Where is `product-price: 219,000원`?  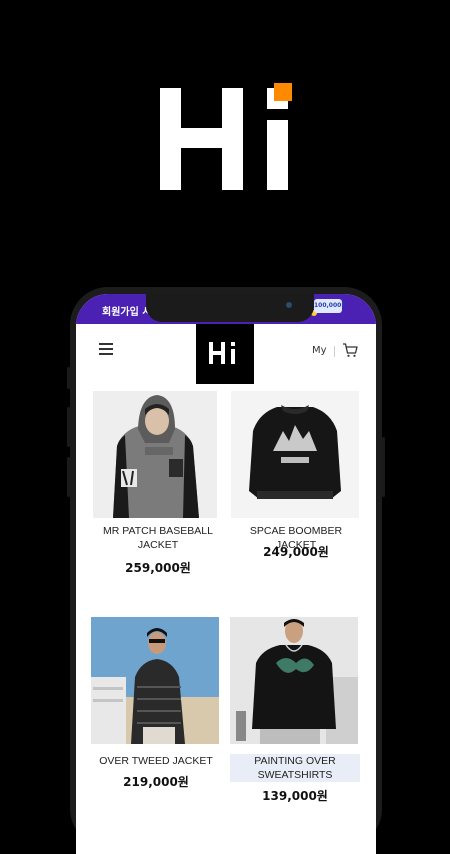
product-price: 219,000원 is located at coordinates (156, 782).